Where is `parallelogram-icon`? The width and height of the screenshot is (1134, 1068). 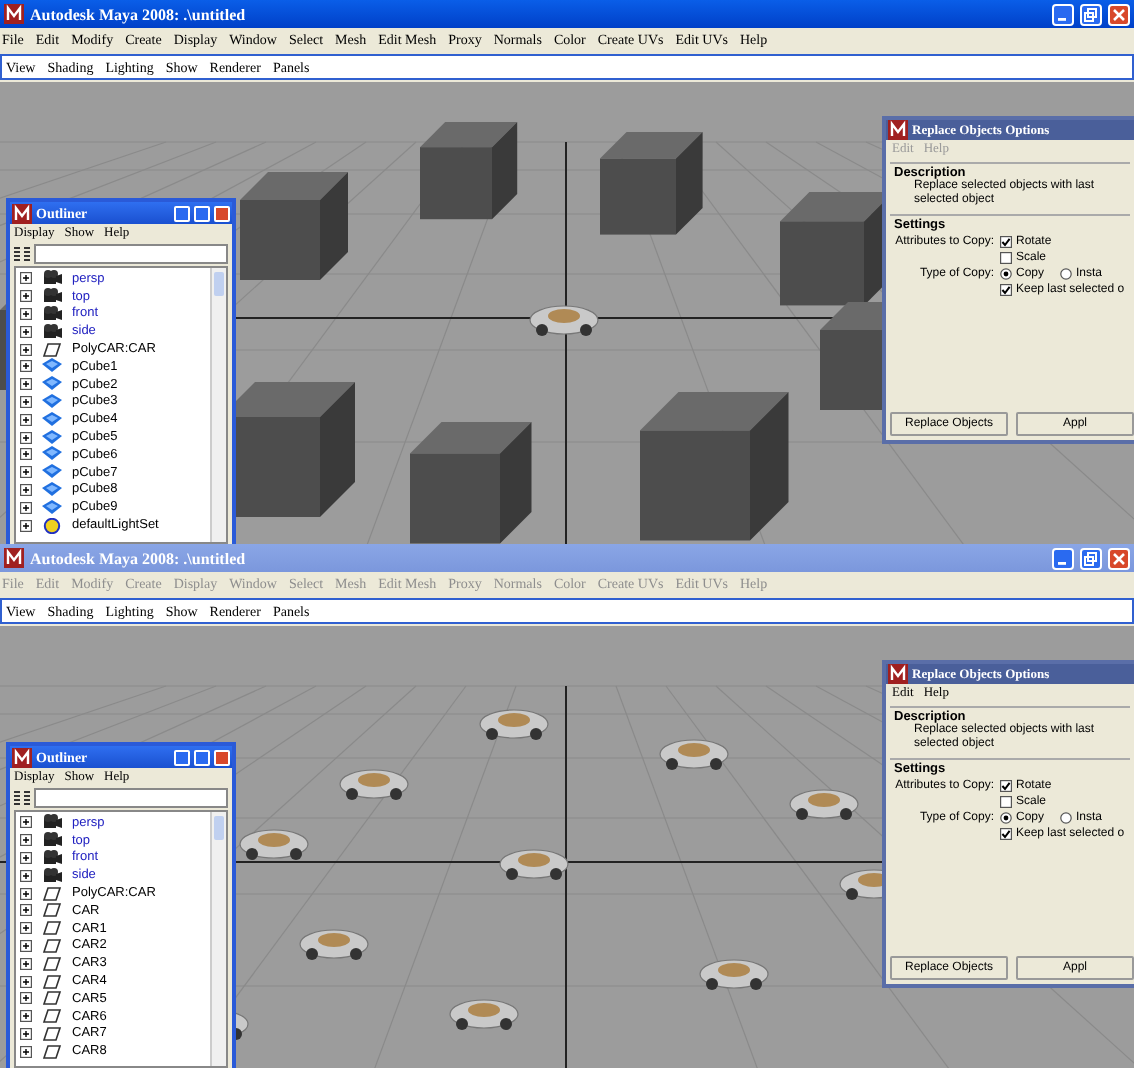
parallelogram-icon is located at coordinates (52, 349).